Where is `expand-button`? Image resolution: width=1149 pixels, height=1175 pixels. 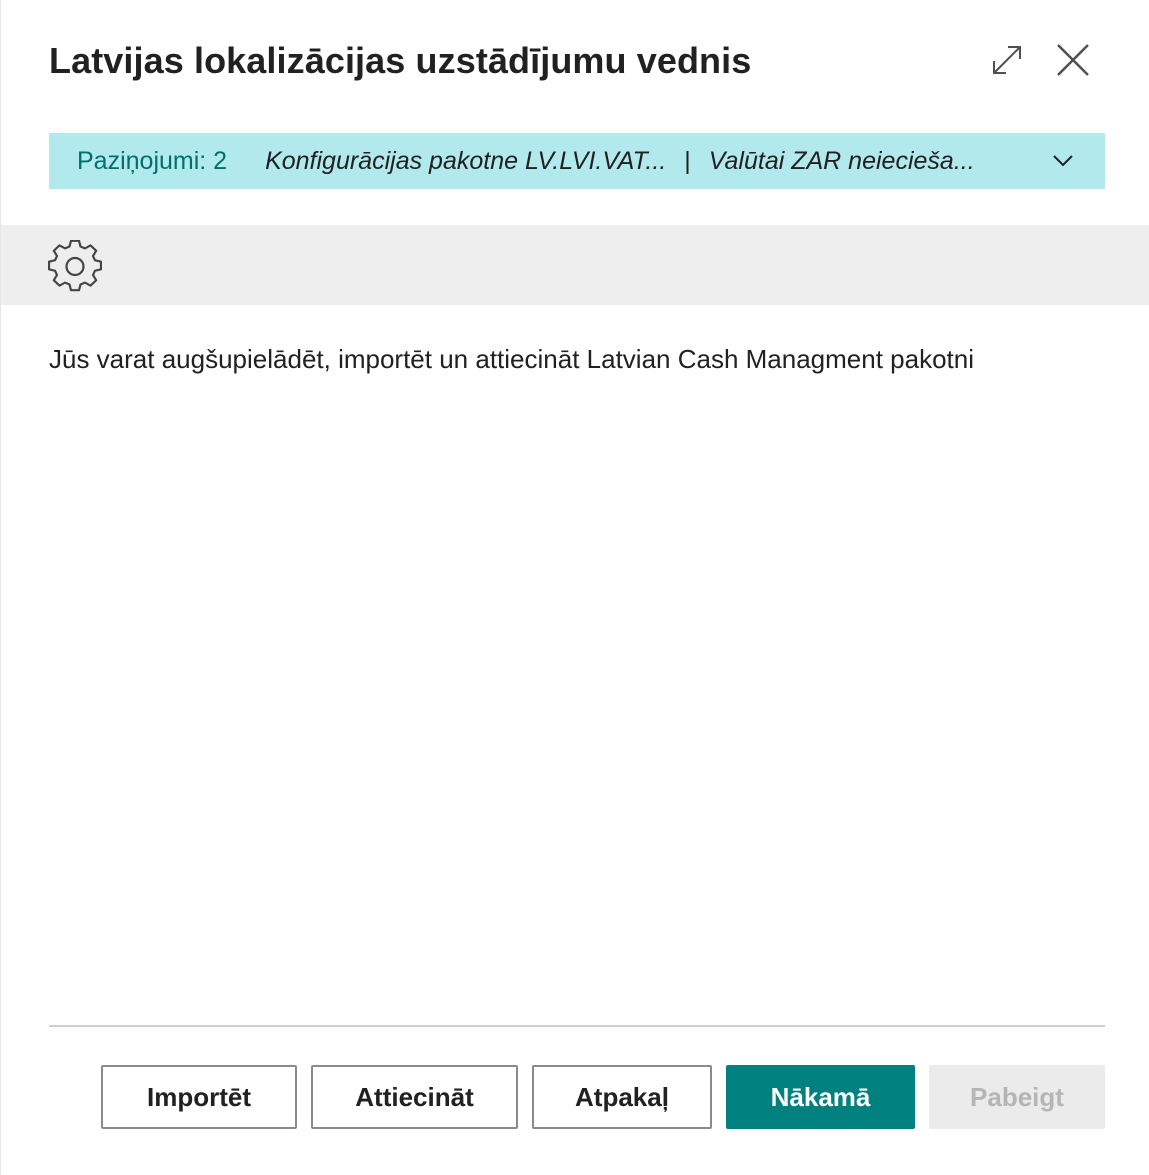 expand-button is located at coordinates (1007, 60).